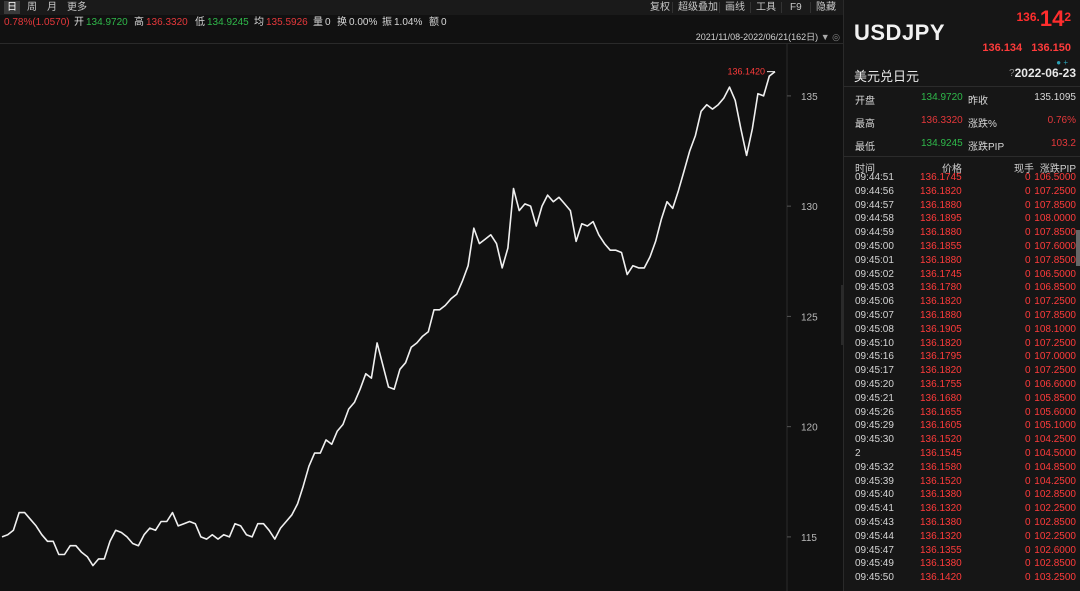 The width and height of the screenshot is (1080, 591). I want to click on tick-price: 136.1755, so click(941, 384).